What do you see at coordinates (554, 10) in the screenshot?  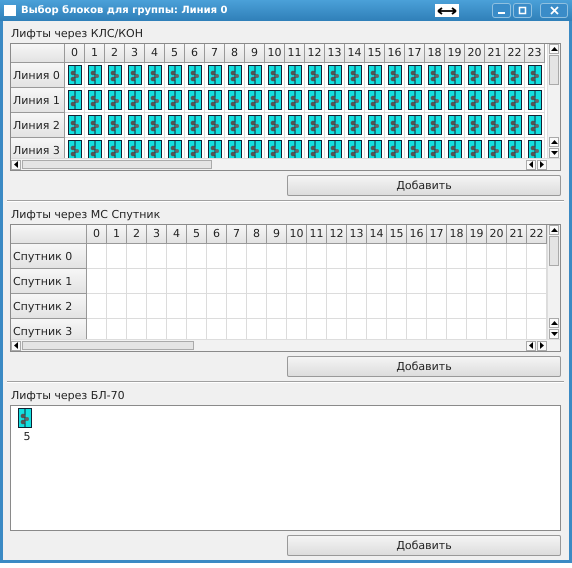 I see `close-button` at bounding box center [554, 10].